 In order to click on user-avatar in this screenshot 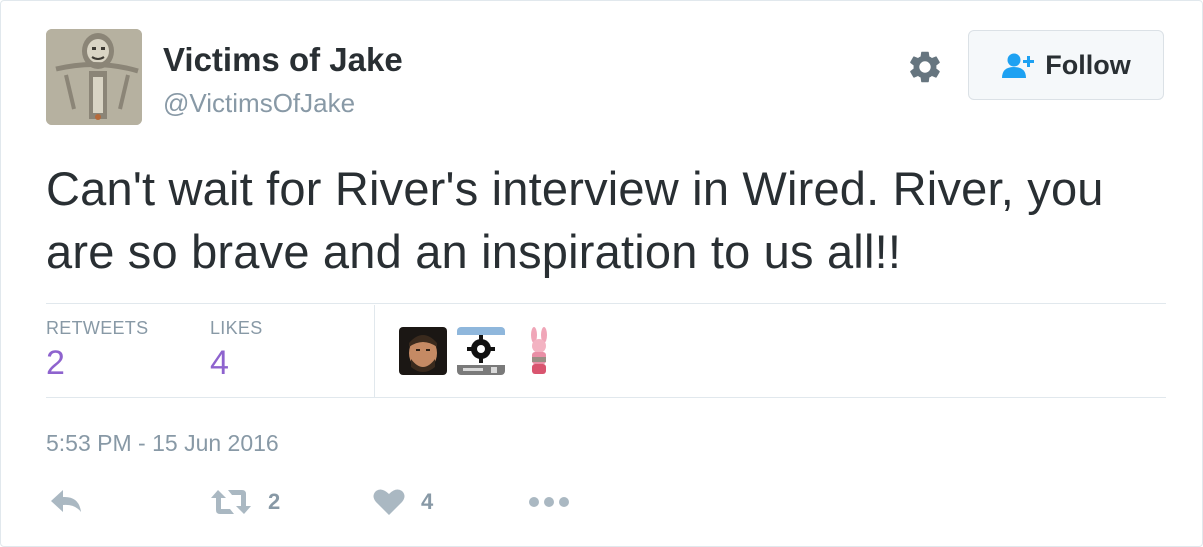, I will do `click(94, 77)`.